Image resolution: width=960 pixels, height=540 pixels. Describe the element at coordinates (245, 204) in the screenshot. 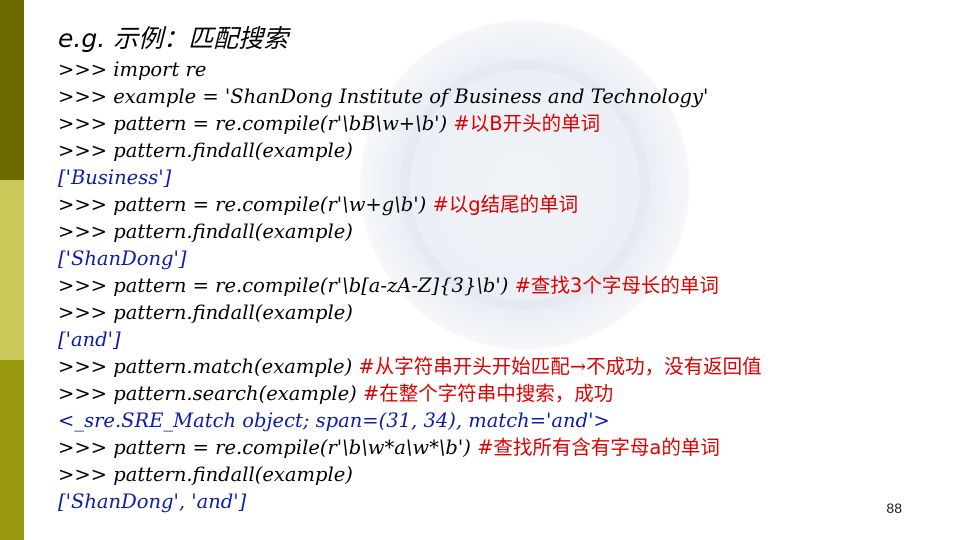

I see `code-text: >>> pattern = re.compile(r'\w+g\b')` at that location.